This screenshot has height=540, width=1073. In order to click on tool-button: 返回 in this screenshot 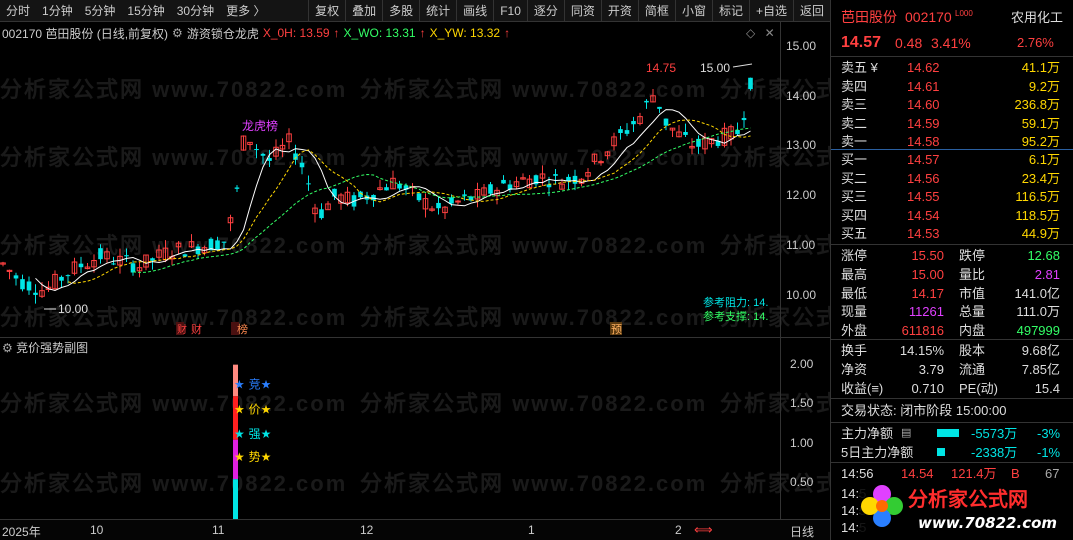, I will do `click(811, 11)`.